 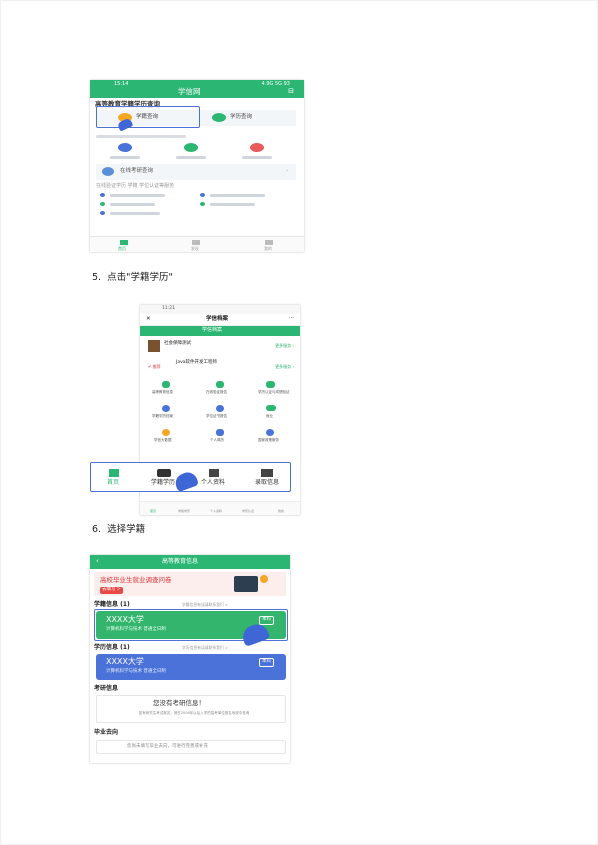 What do you see at coordinates (248, 511) in the screenshot?
I see `mini-tab: 学历认证` at bounding box center [248, 511].